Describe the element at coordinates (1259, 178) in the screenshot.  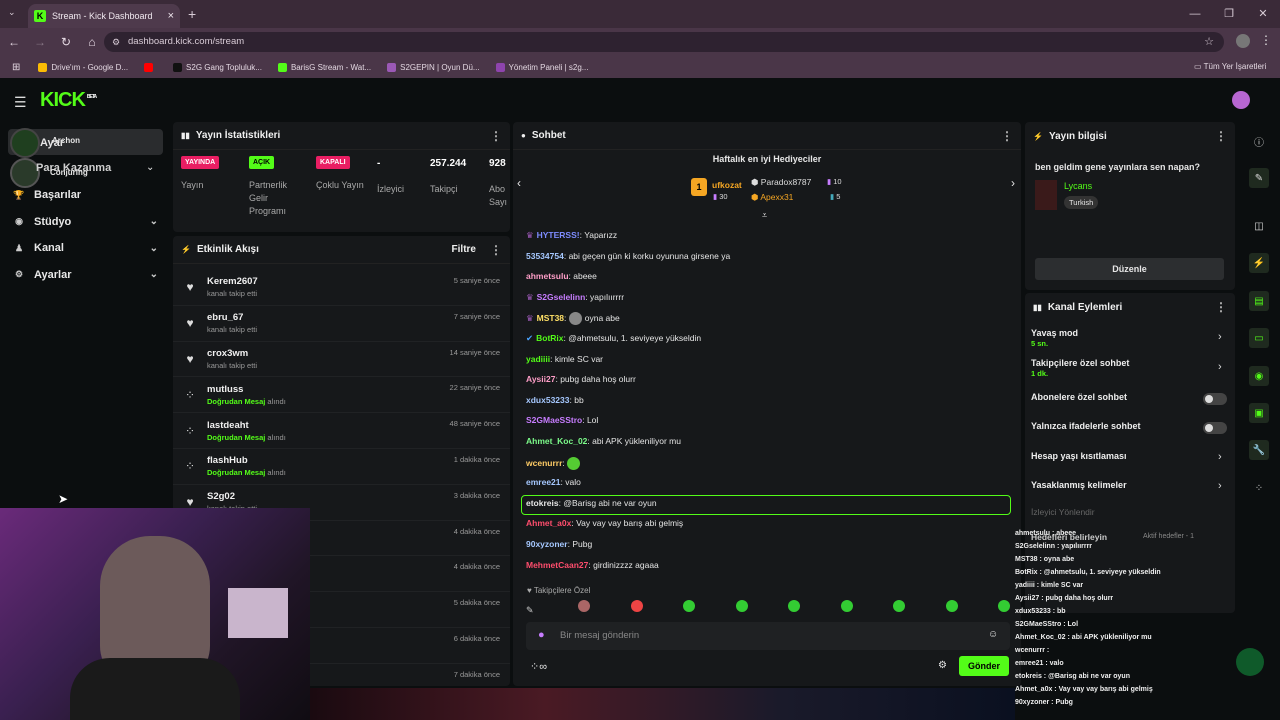
I see `edit-icon: ✎` at that location.